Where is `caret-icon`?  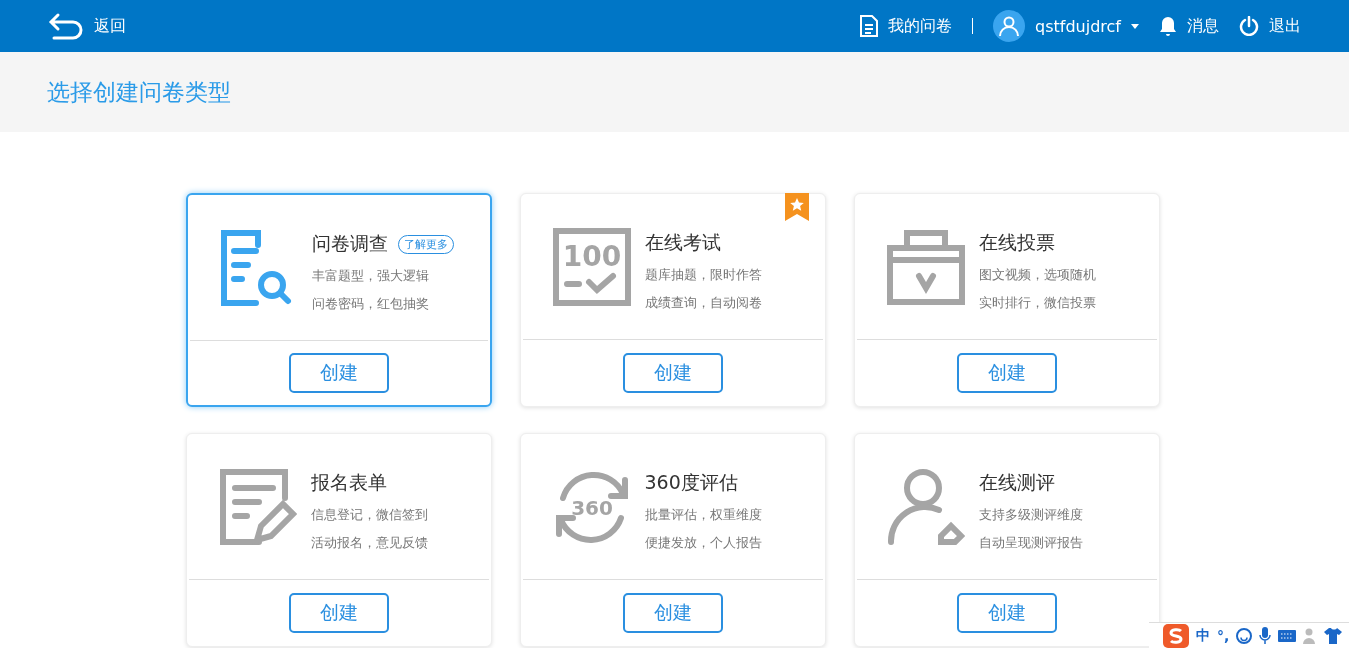 caret-icon is located at coordinates (1135, 26).